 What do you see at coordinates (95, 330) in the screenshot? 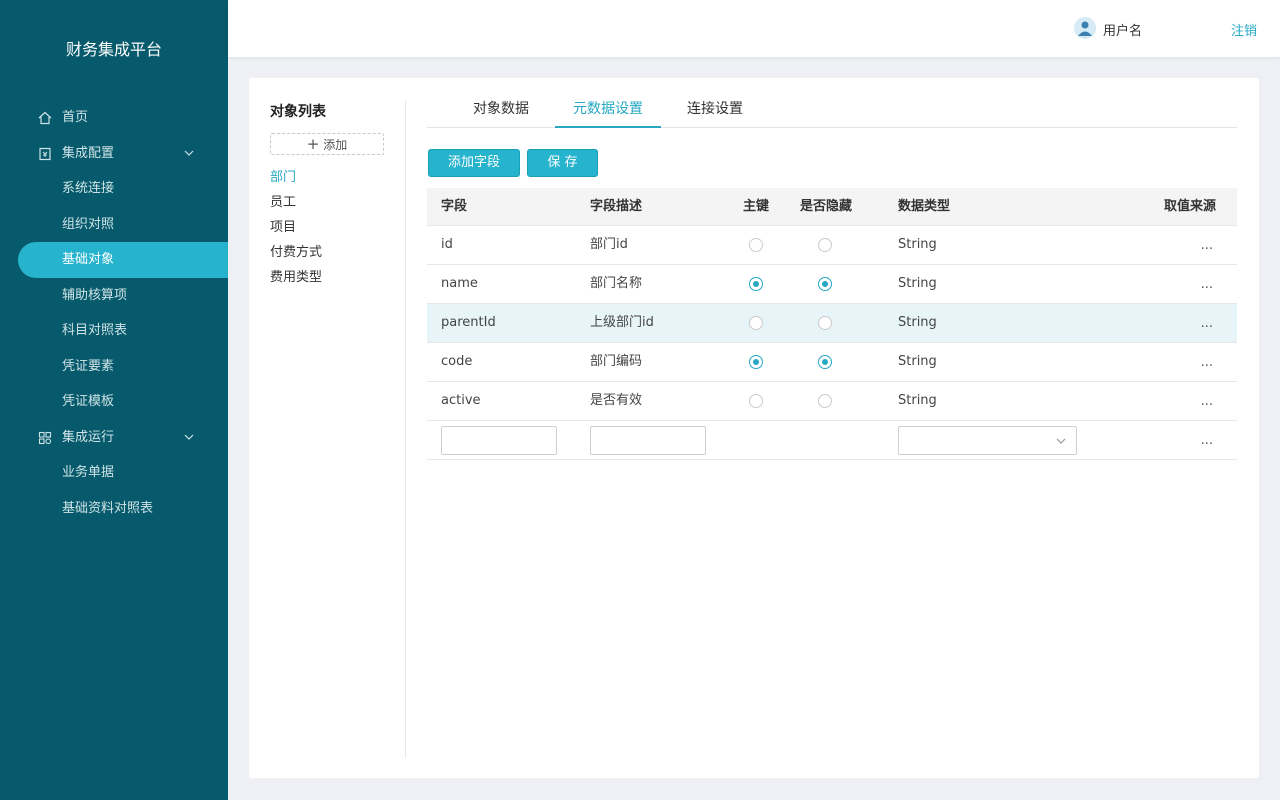
I see `sidebar-item-label: 科目对照表` at bounding box center [95, 330].